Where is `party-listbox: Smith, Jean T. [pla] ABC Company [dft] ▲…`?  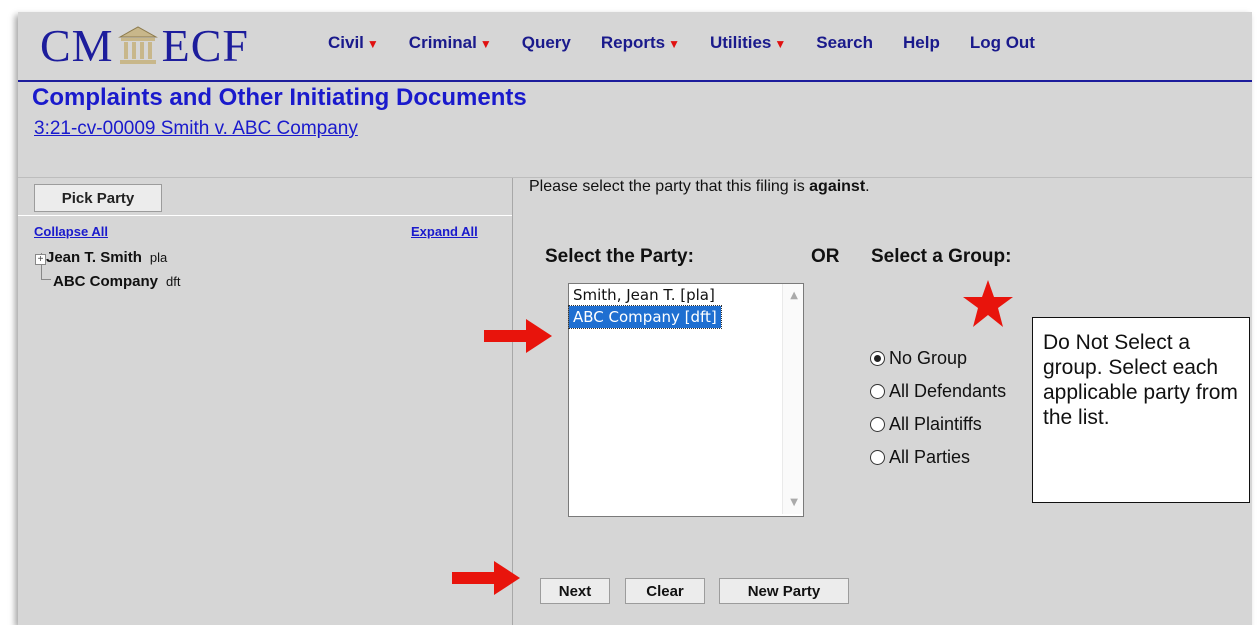 party-listbox: Smith, Jean T. [pla] ABC Company [dft] ▲… is located at coordinates (686, 400).